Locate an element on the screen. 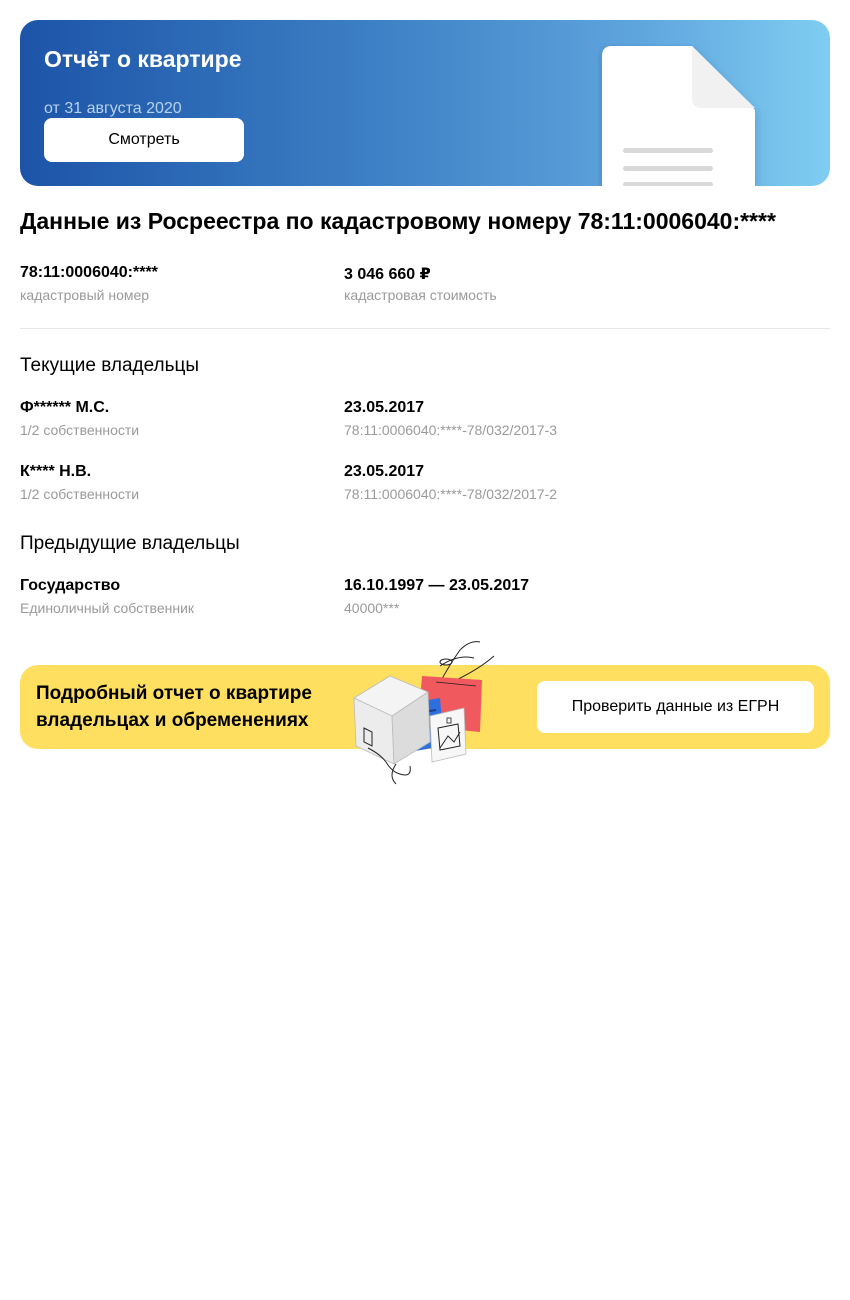 This screenshot has height=1300, width=850. report-title: Отчёт о квартире is located at coordinates (143, 59).